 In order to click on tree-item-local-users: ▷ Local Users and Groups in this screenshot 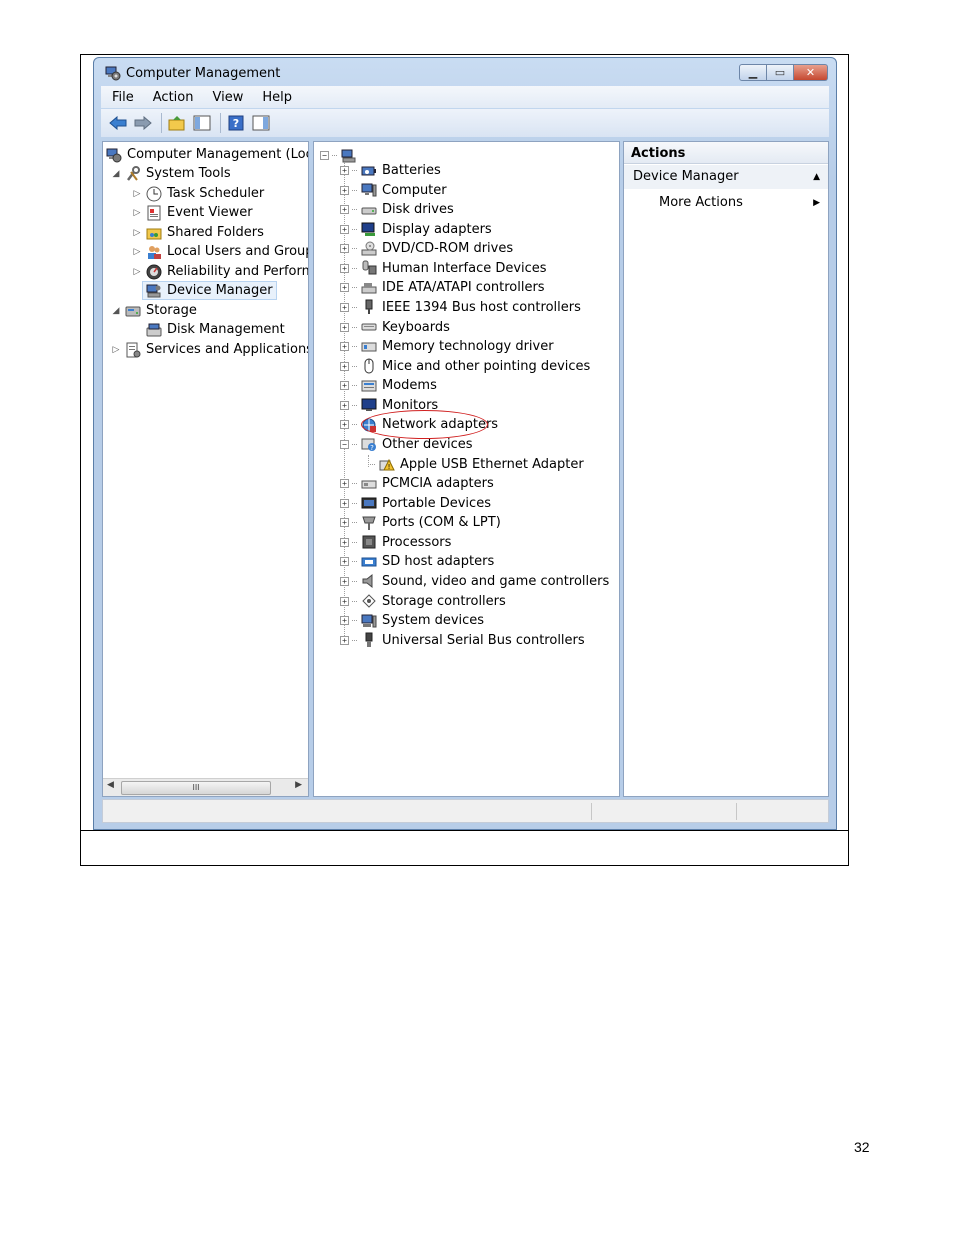, I will do `click(220, 251)`.